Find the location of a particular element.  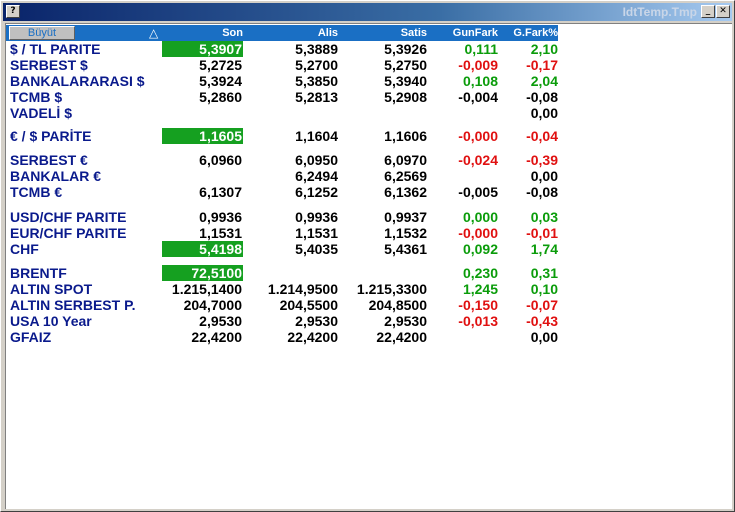

gunfark-value: 0,111 is located at coordinates (481, 49).